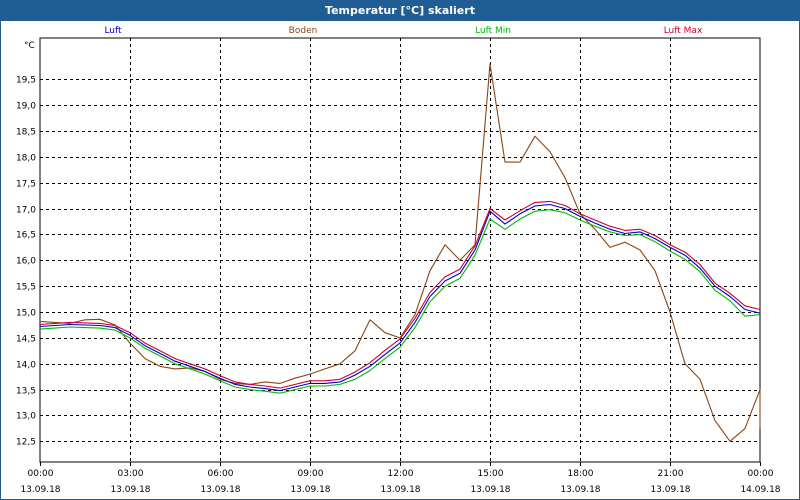  I want to click on y-tick-label: 16,5, so click(26, 236).